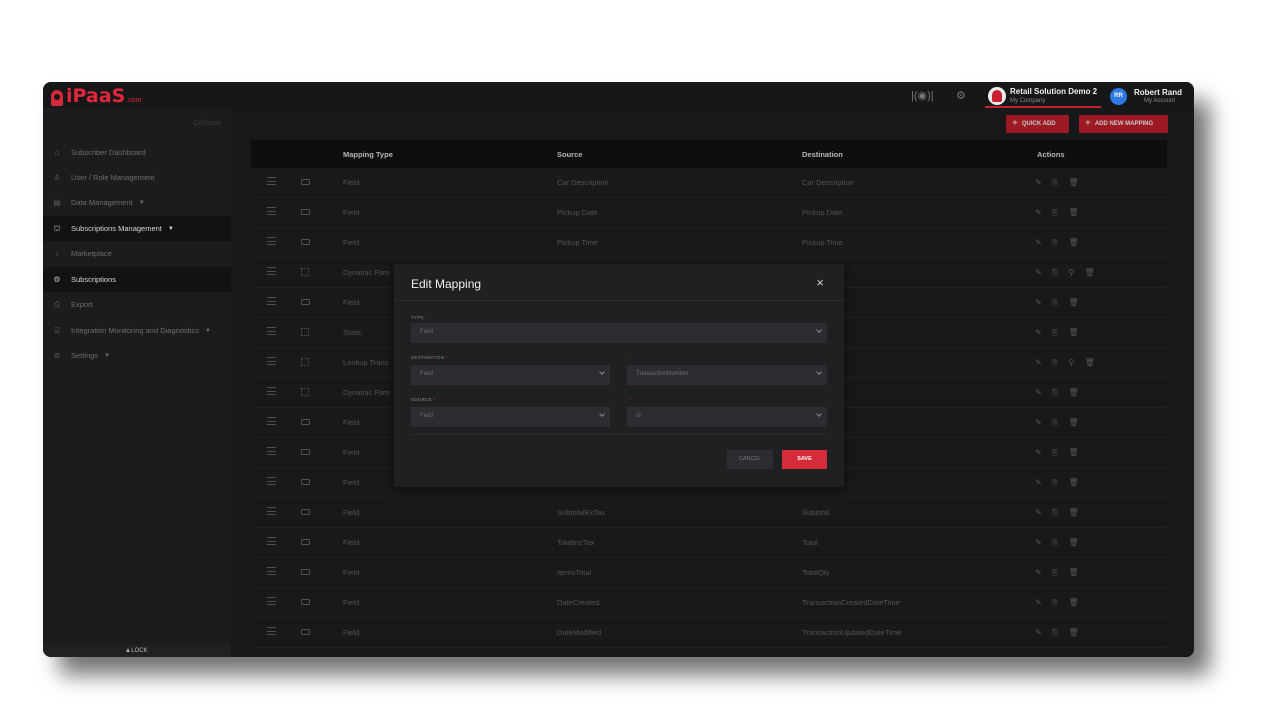 Image resolution: width=1280 pixels, height=720 pixels. I want to click on destination-field-required: *, so click(630, 357).